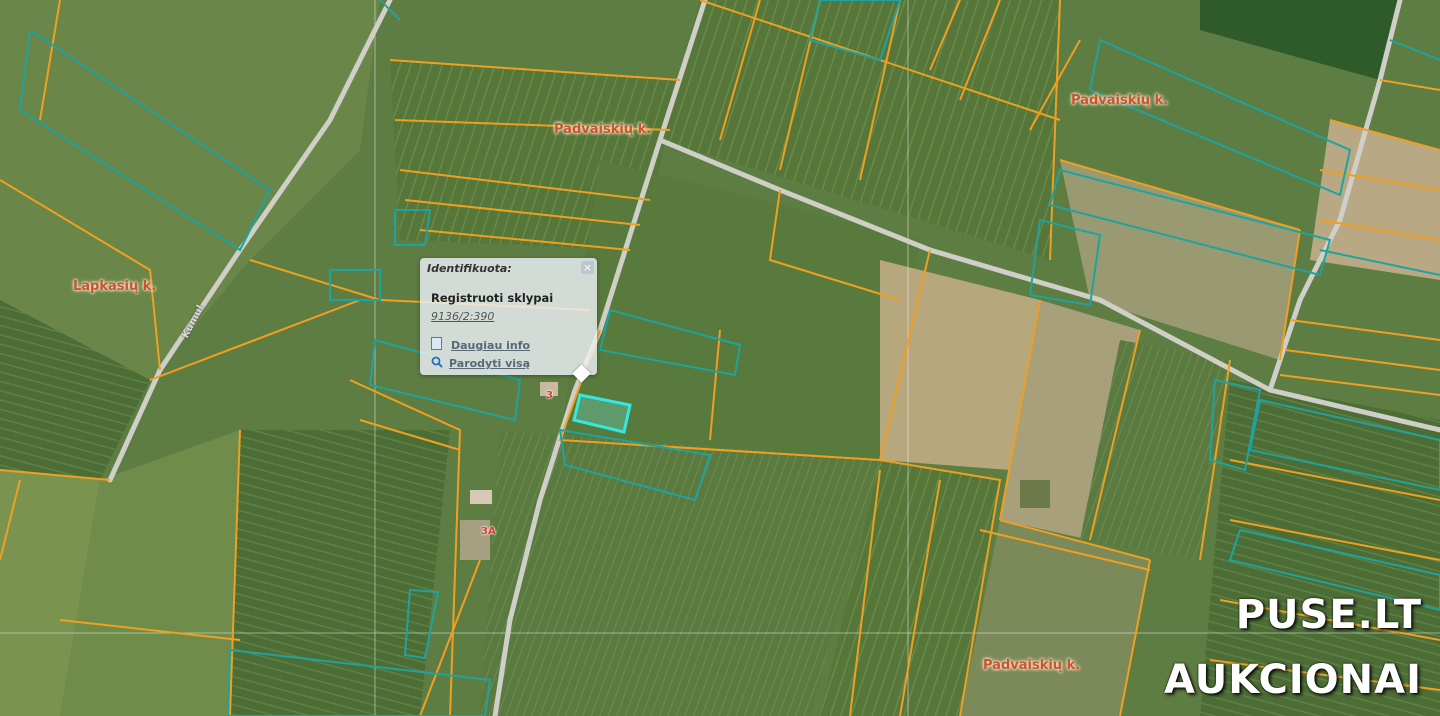 This screenshot has height=716, width=1440. Describe the element at coordinates (1293, 680) in the screenshot. I see `watermark-line-2: AUKCIONAI` at that location.